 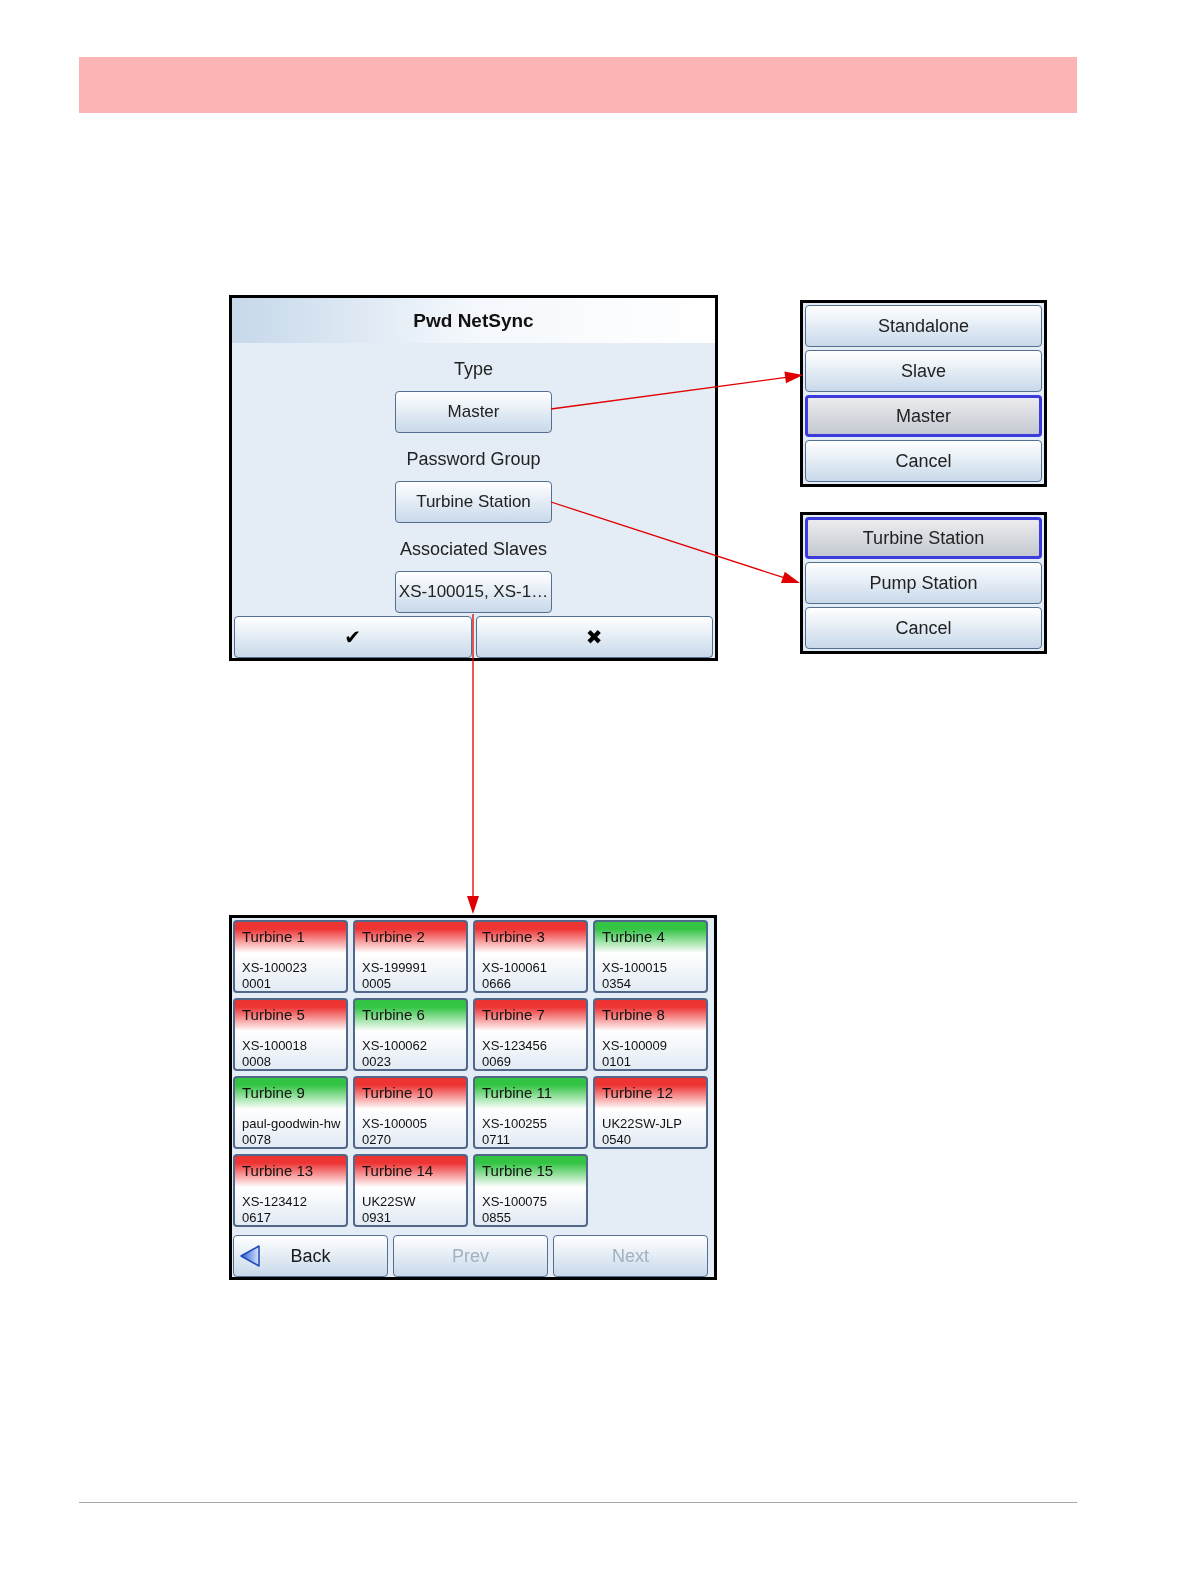 I want to click on menu-option: Standalone, so click(x=923, y=326).